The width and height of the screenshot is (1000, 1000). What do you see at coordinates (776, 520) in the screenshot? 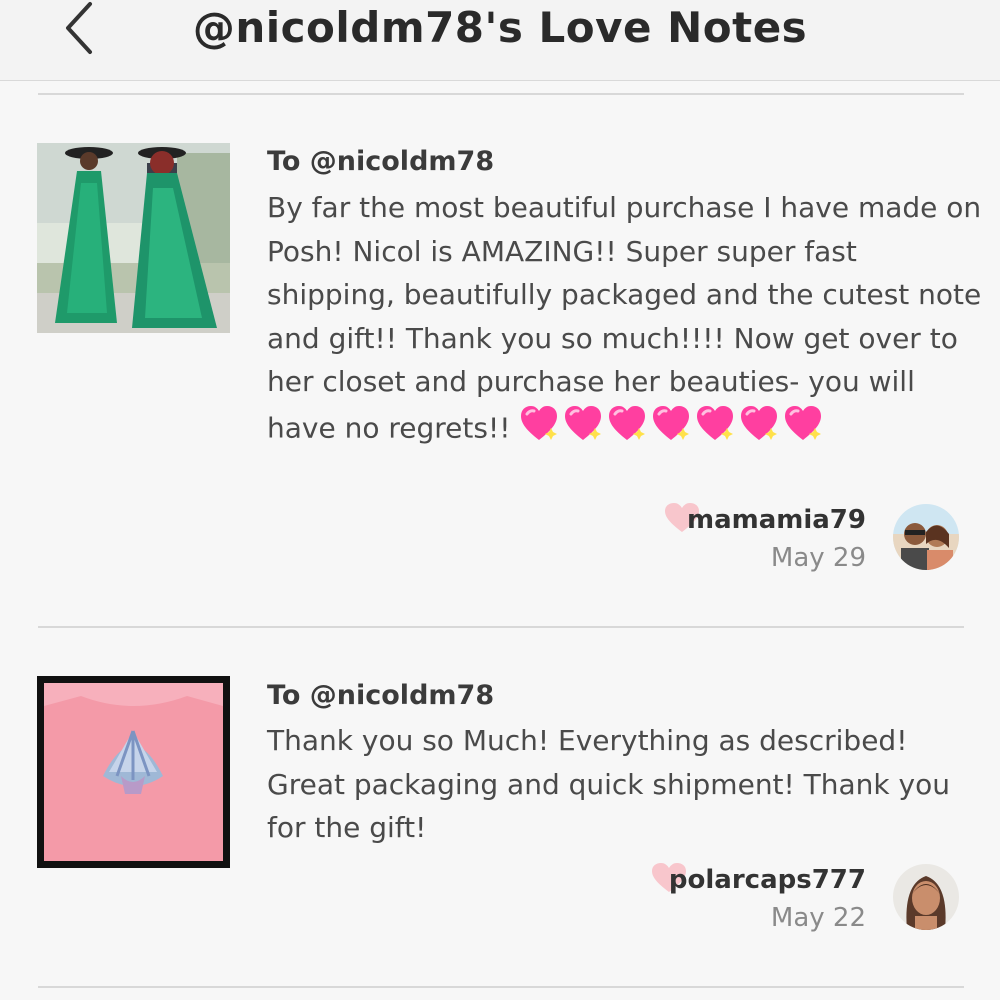
I see `author-username: mamamia79` at bounding box center [776, 520].